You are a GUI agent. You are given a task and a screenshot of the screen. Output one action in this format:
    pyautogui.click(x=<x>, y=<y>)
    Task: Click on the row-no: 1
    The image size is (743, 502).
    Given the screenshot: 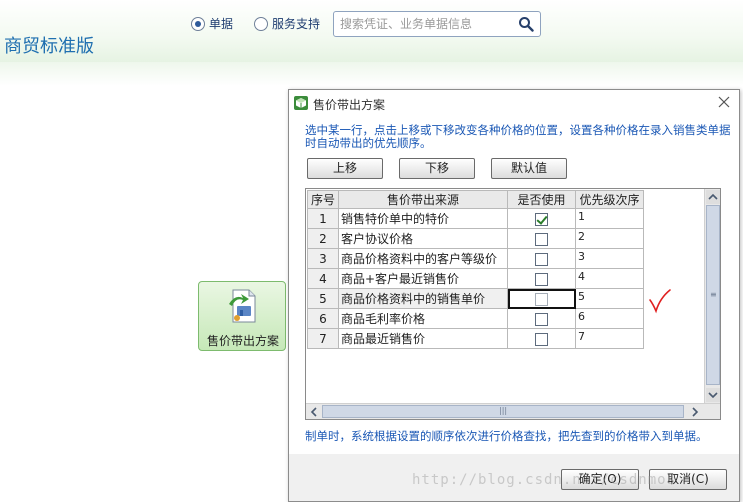 What is the action you would take?
    pyautogui.click(x=323, y=218)
    